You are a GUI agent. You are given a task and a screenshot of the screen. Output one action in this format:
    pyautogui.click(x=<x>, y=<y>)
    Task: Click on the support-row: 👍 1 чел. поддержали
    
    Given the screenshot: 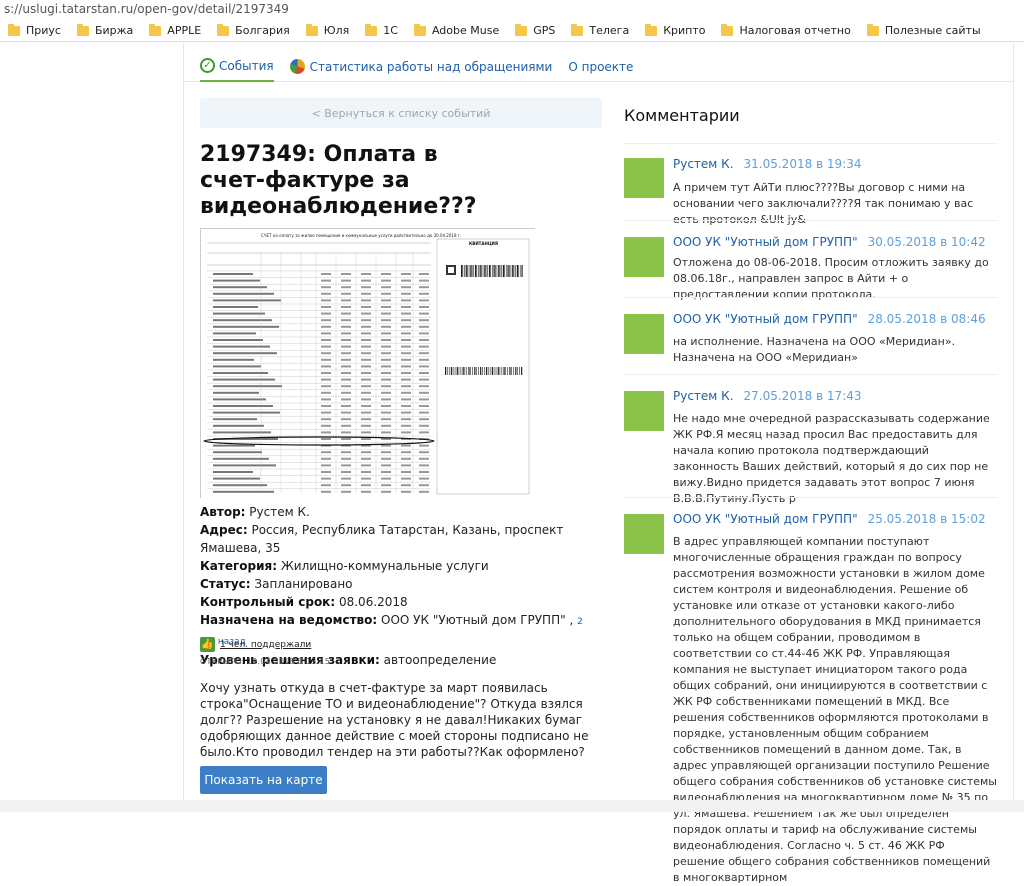 What is the action you would take?
    pyautogui.click(x=255, y=644)
    